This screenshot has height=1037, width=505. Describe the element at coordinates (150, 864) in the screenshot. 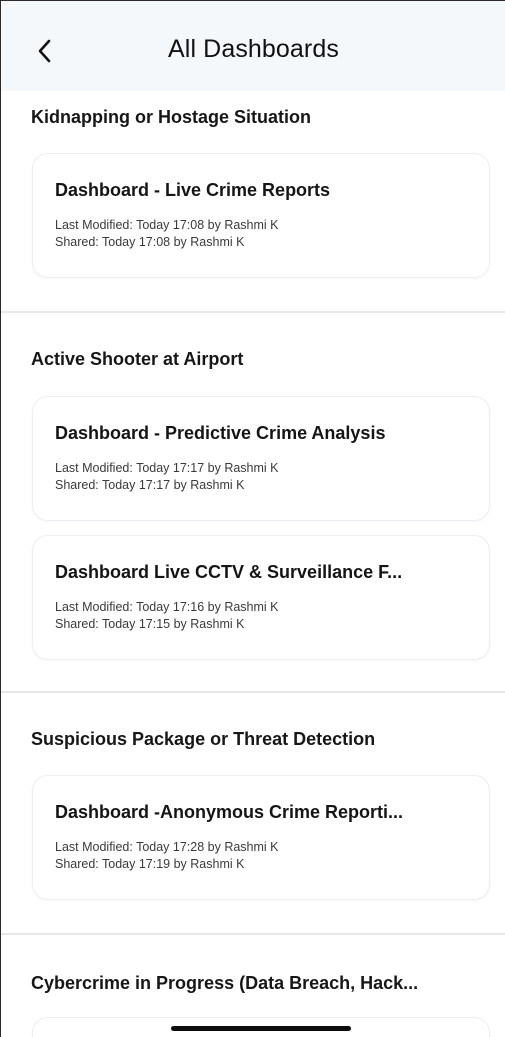

I see `shared-info: Shared: Today 17:19 by Rashmi K` at that location.